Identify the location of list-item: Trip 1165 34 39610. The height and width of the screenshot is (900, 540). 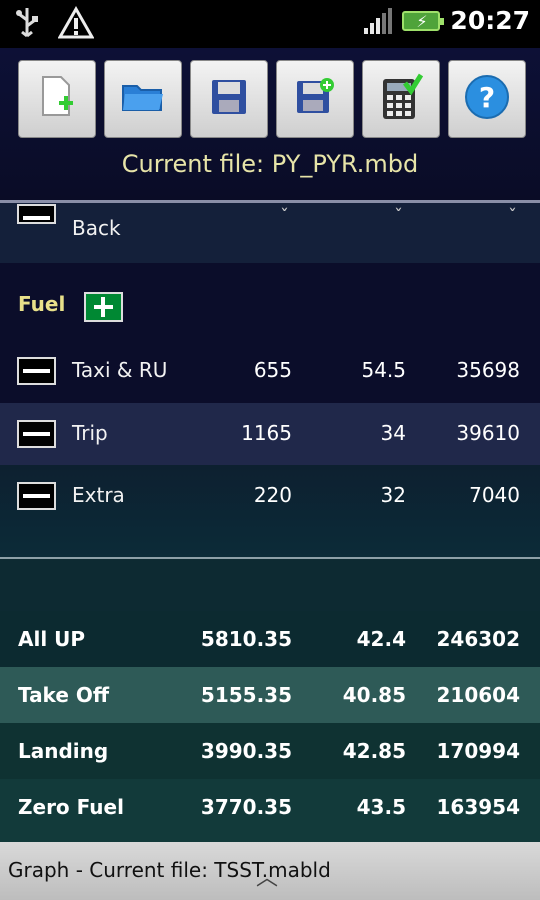
(270, 434).